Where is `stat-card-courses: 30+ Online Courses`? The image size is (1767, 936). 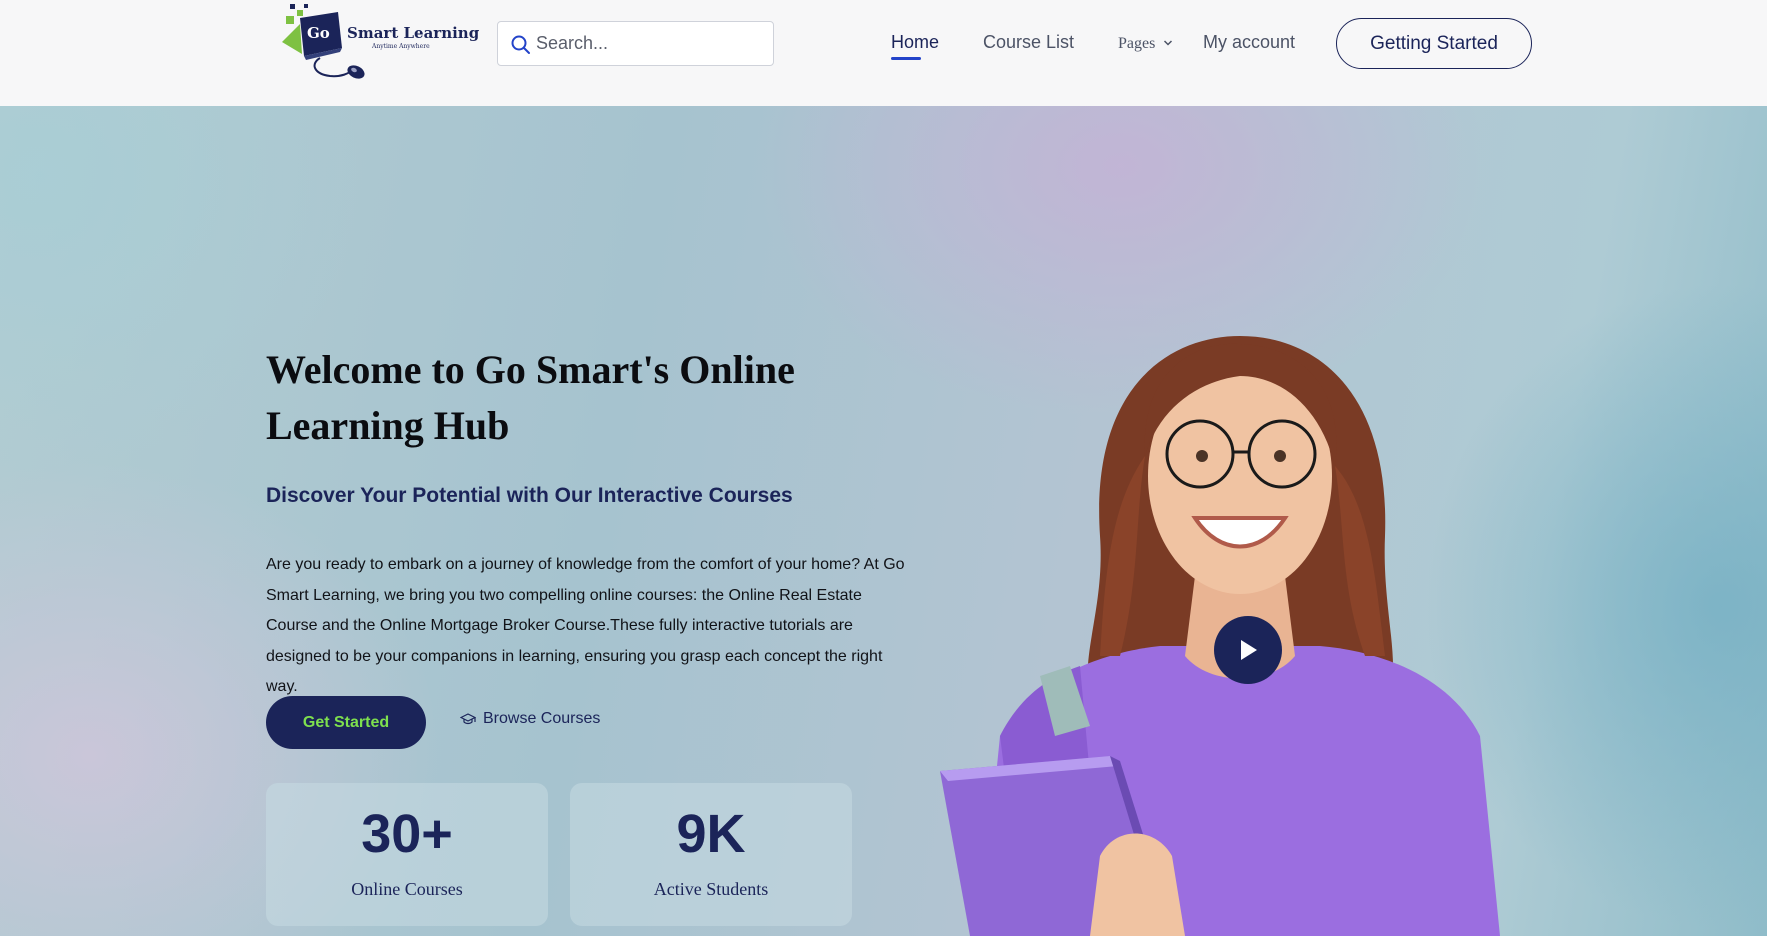
stat-card-courses: 30+ Online Courses is located at coordinates (407, 854).